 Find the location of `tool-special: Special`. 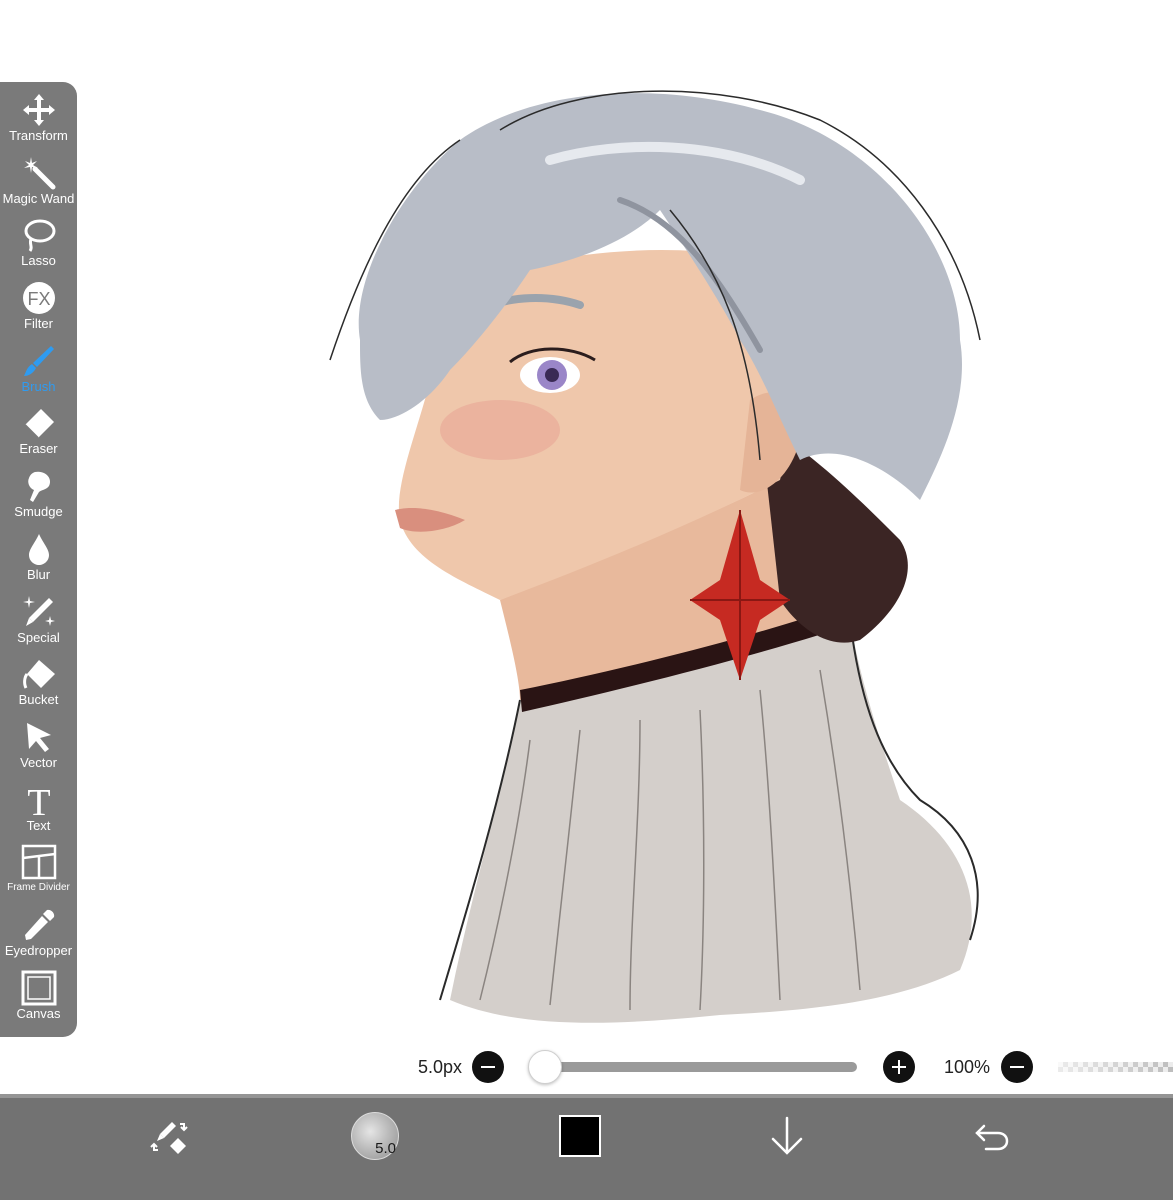

tool-special: Special is located at coordinates (38, 623).